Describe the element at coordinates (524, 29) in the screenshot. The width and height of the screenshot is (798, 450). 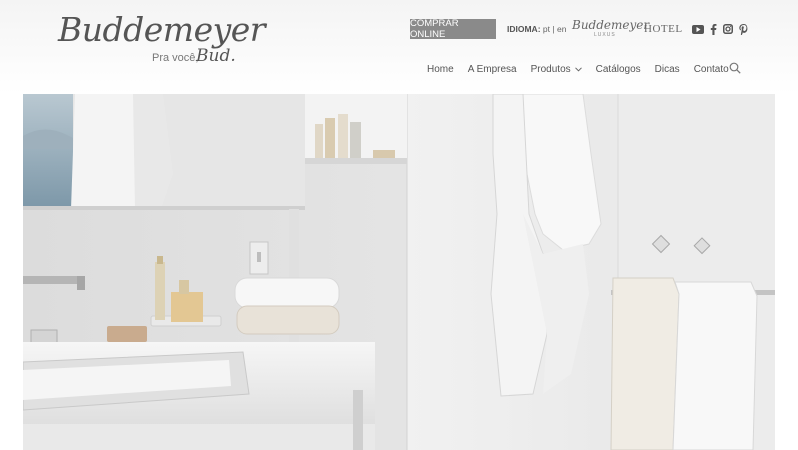
I see `language-label: IDIOMA:` at that location.